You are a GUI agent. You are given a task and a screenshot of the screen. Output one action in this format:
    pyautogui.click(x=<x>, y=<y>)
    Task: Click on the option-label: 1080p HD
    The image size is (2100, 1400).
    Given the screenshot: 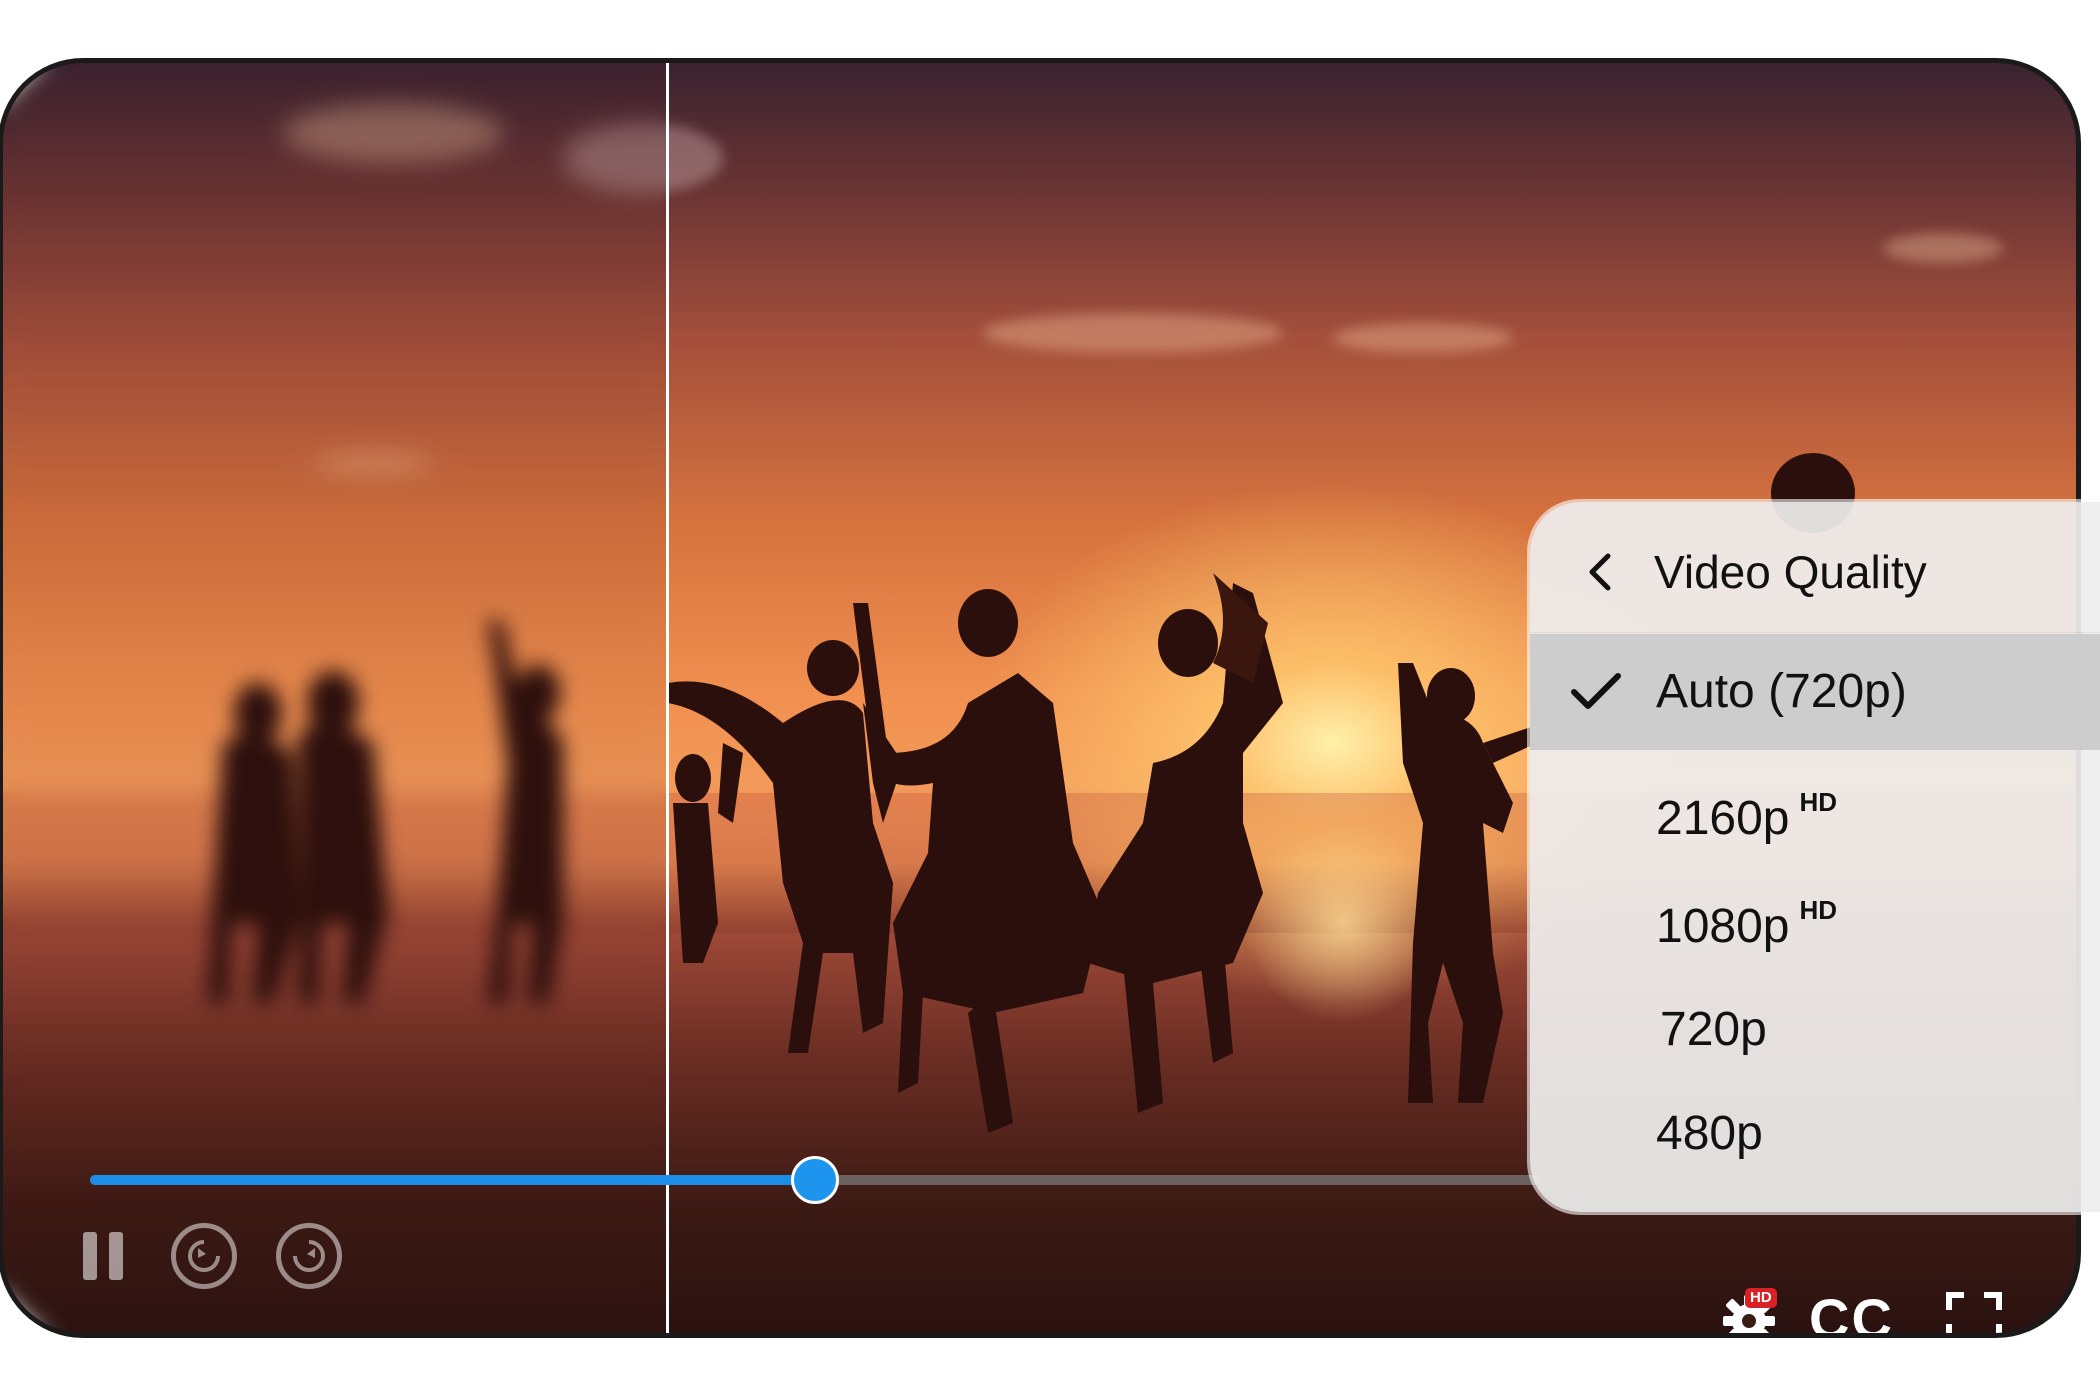 What is the action you would take?
    pyautogui.click(x=1747, y=924)
    